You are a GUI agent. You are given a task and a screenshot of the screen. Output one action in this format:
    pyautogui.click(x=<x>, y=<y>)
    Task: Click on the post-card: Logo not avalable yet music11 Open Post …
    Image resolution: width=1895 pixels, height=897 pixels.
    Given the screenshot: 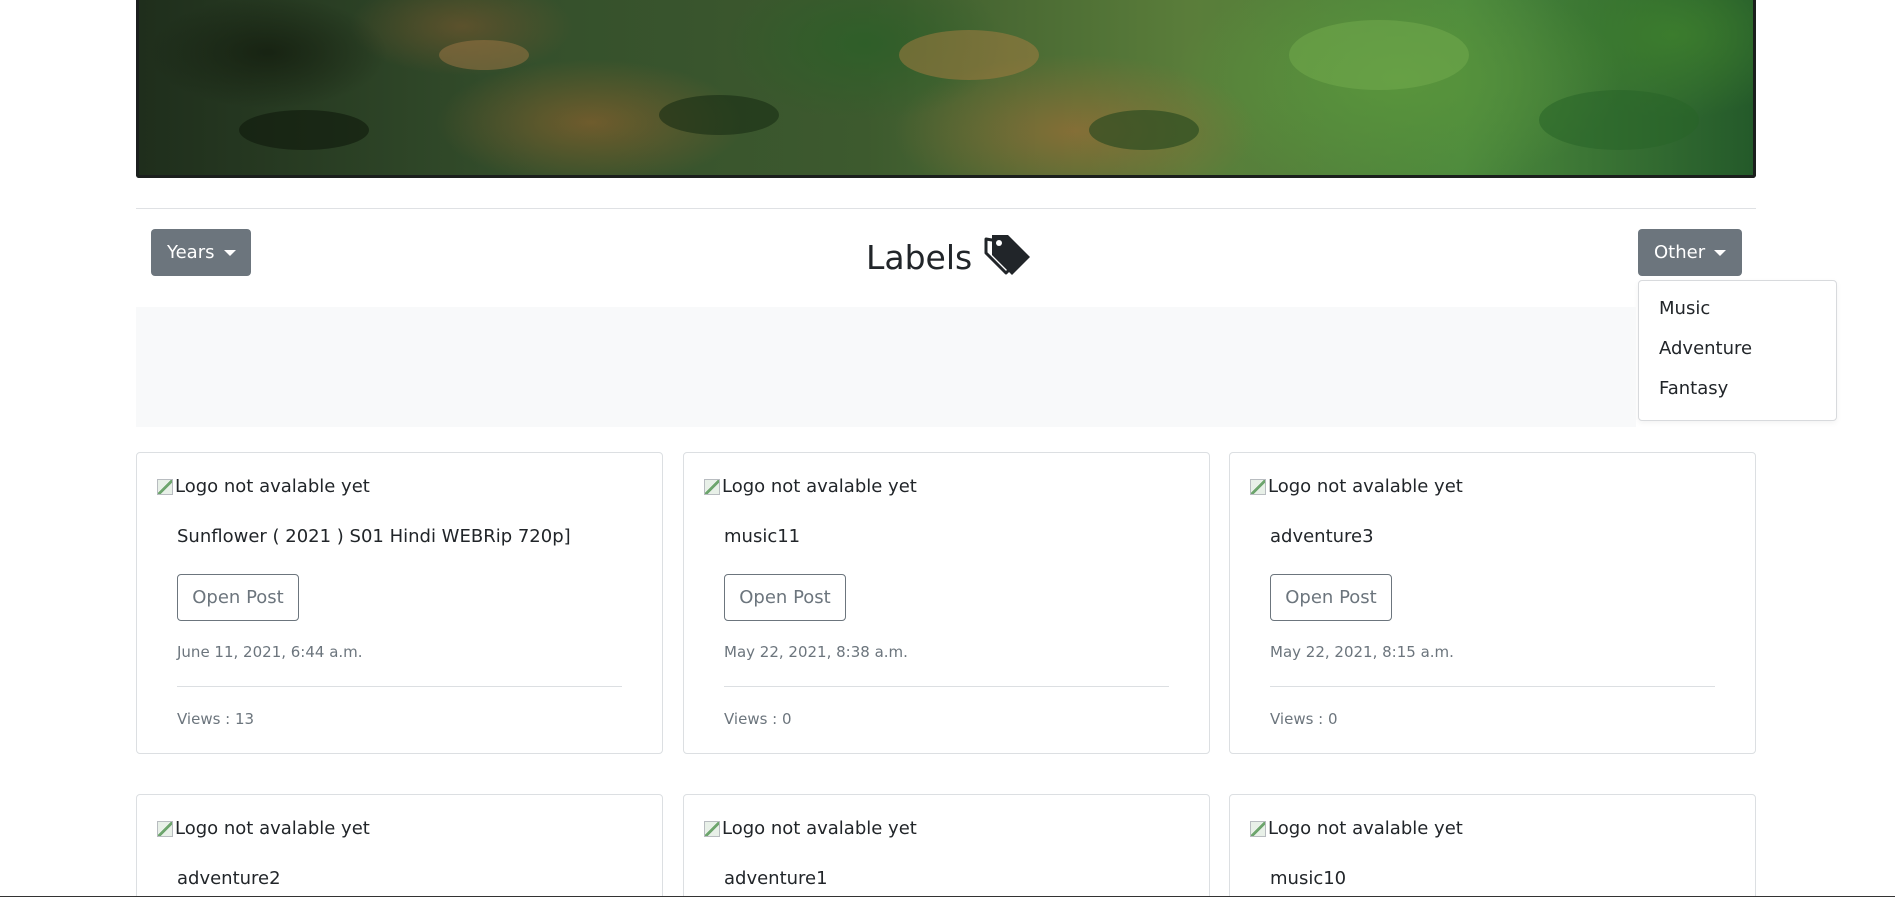 What is the action you would take?
    pyautogui.click(x=946, y=603)
    